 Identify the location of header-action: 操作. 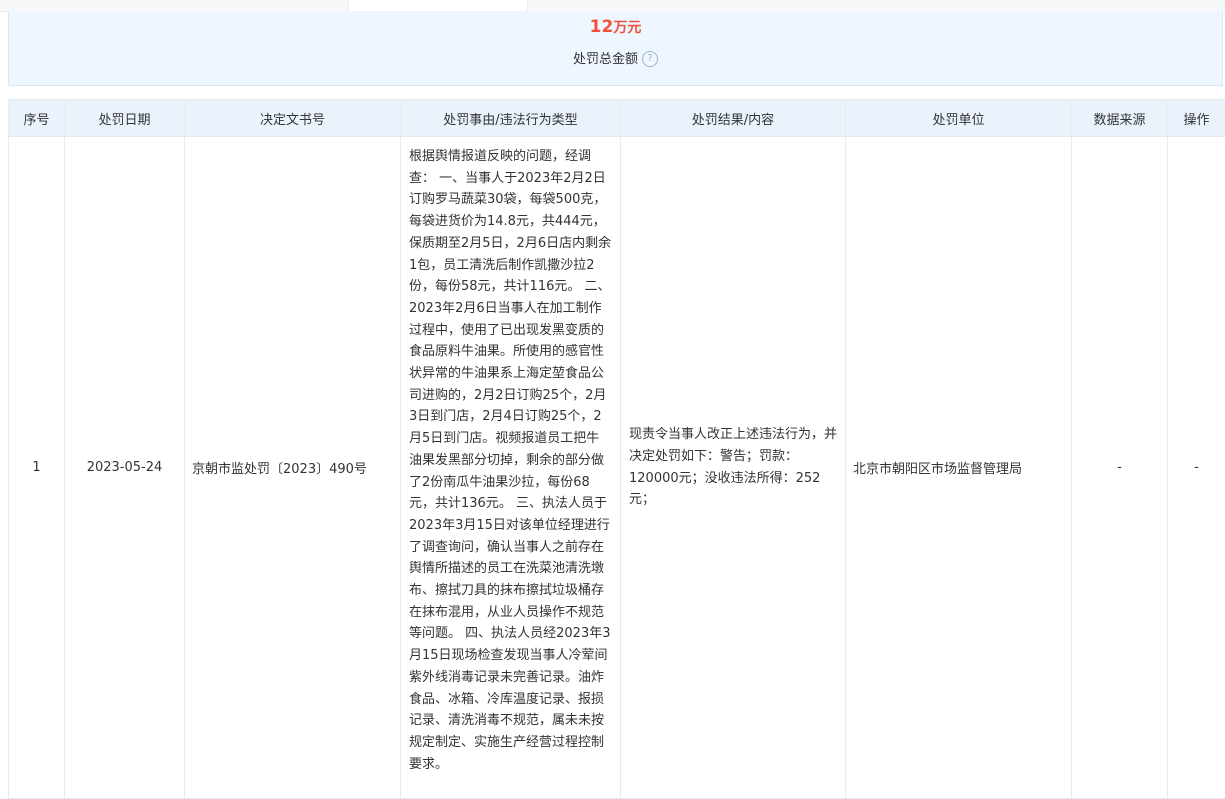
(1196, 118).